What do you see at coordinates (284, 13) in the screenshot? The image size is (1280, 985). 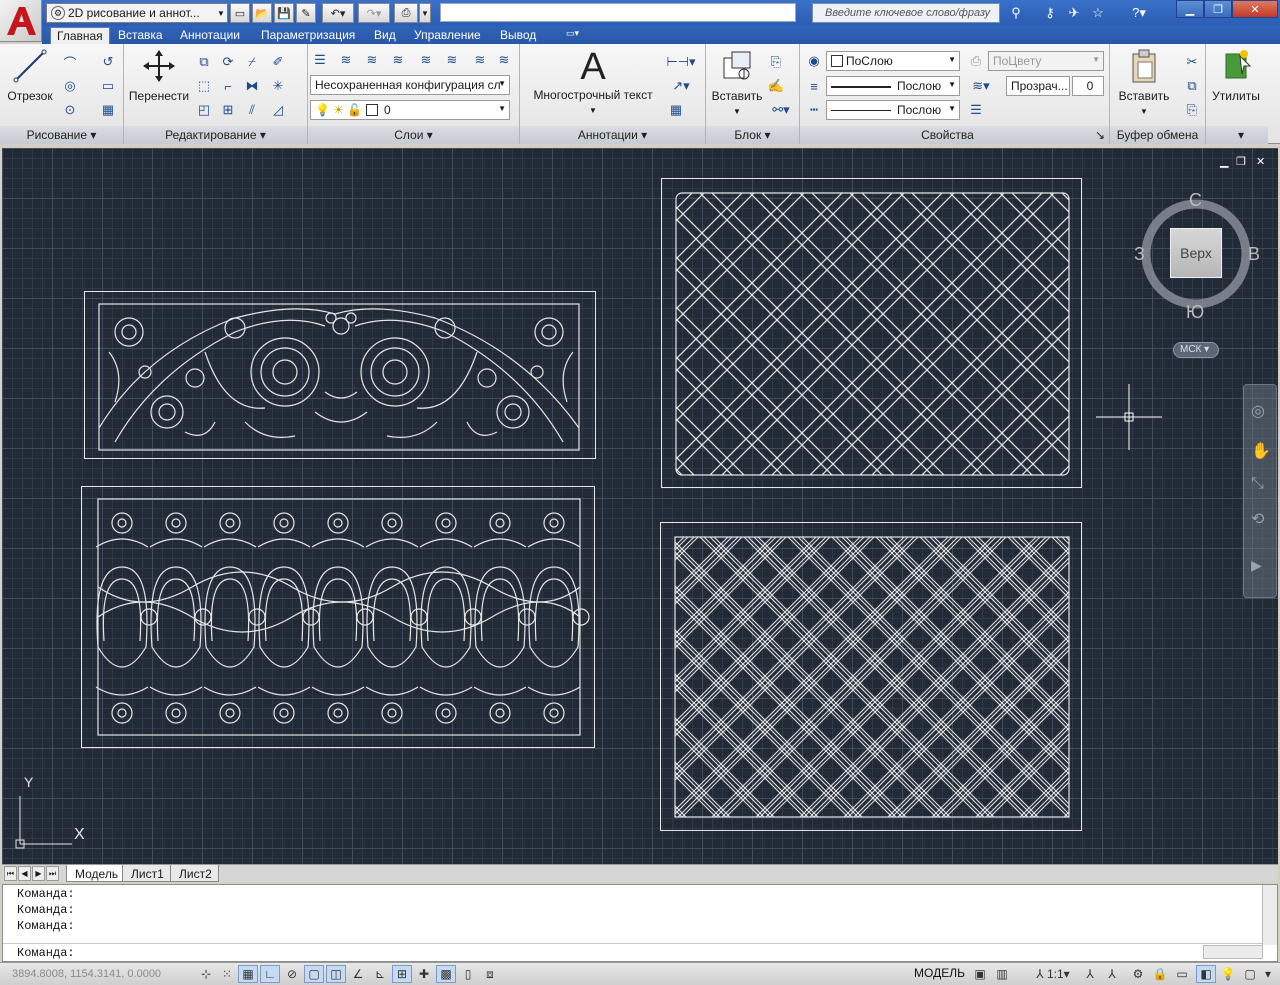 I see `save-button: 💾` at bounding box center [284, 13].